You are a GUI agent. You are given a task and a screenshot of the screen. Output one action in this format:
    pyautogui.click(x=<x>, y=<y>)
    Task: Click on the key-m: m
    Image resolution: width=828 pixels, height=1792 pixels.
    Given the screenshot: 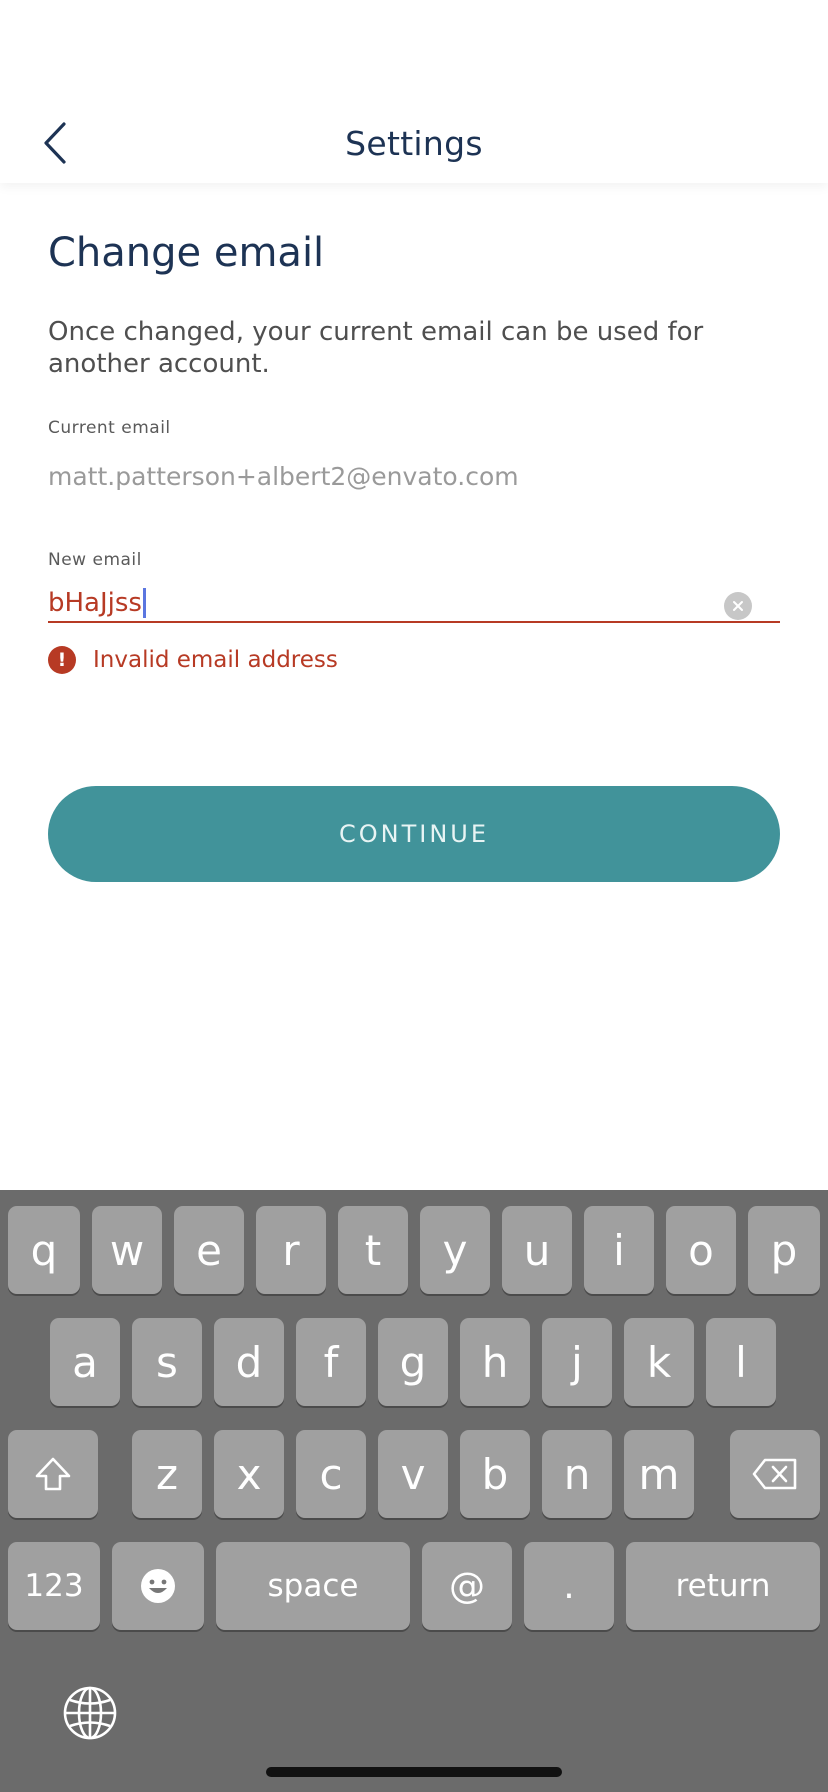 What is the action you would take?
    pyautogui.click(x=659, y=1474)
    